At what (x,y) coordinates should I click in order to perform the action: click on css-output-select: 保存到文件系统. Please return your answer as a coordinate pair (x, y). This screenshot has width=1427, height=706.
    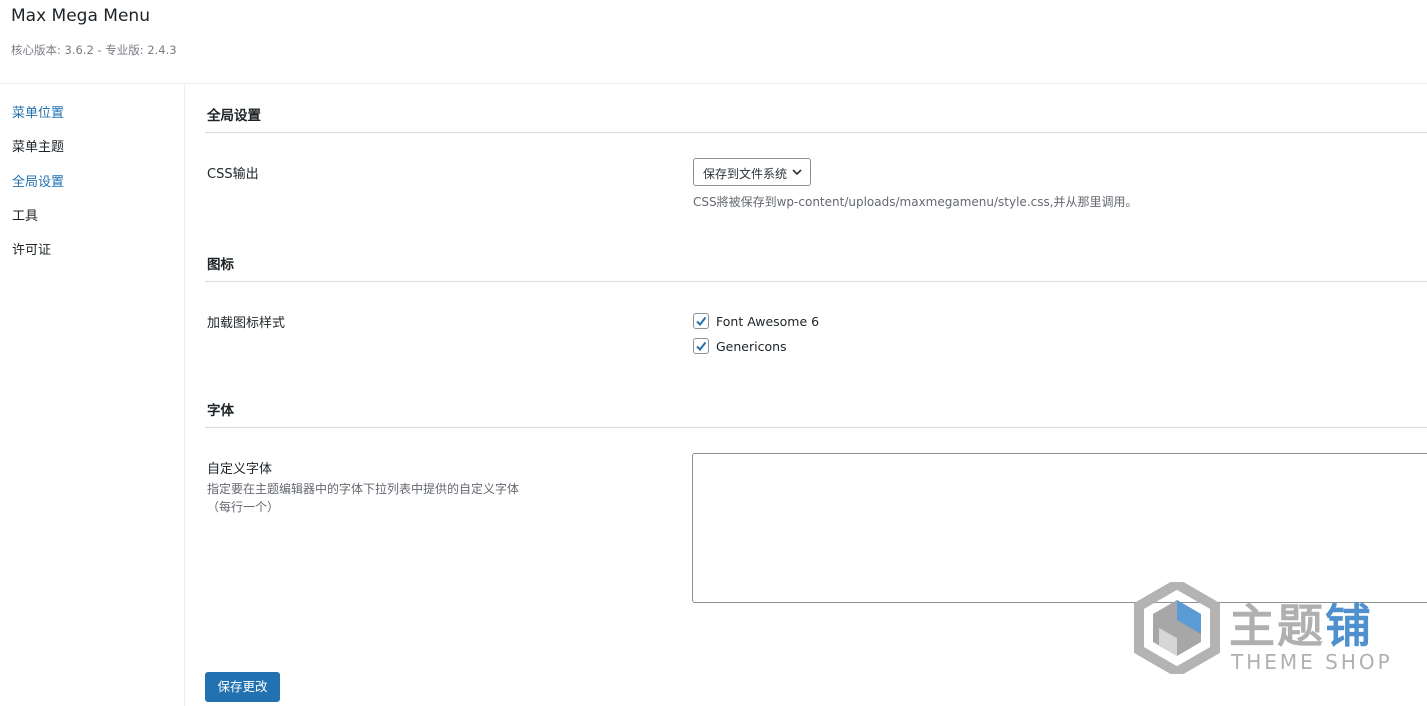
    Looking at the image, I should click on (752, 172).